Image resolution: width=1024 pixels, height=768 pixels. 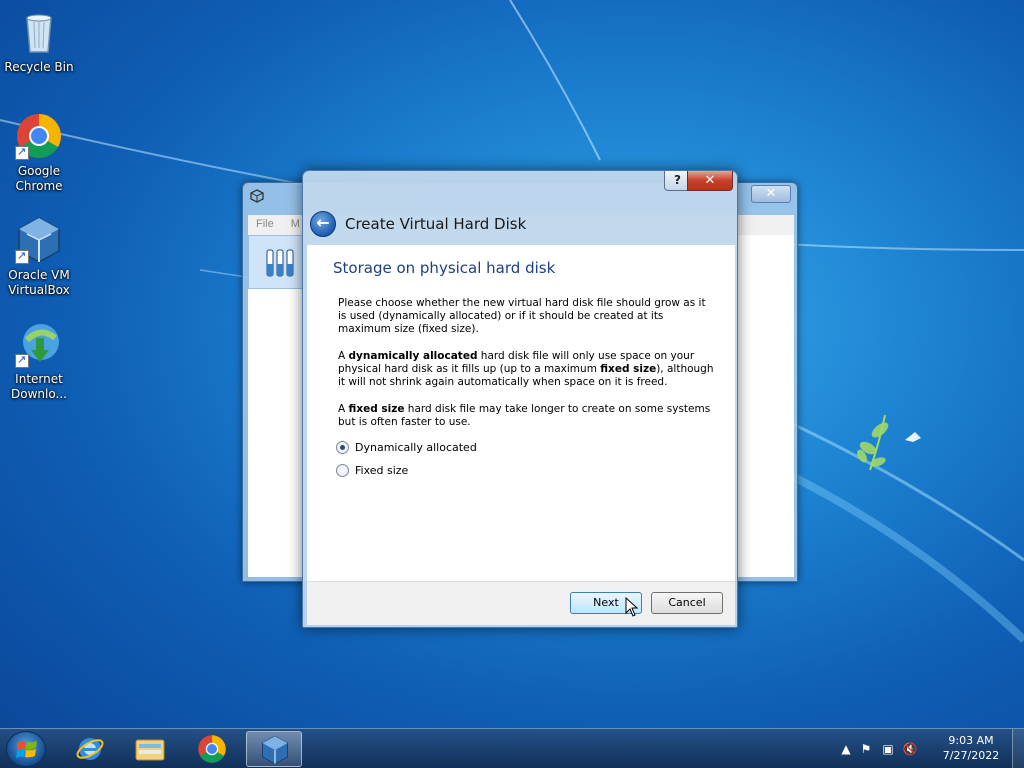 I want to click on cancel-button: Cancel, so click(x=687, y=603).